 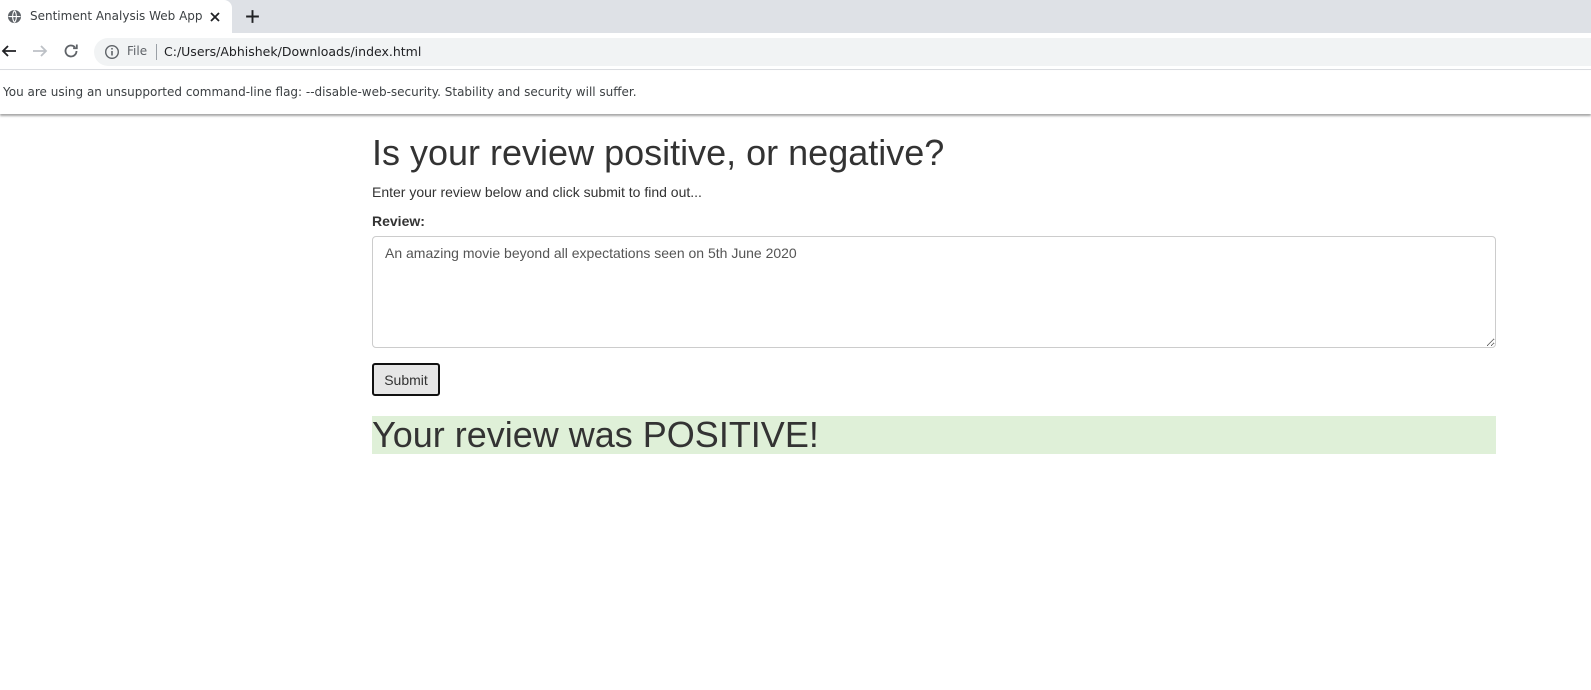 What do you see at coordinates (71, 51) in the screenshot?
I see `reload-icon` at bounding box center [71, 51].